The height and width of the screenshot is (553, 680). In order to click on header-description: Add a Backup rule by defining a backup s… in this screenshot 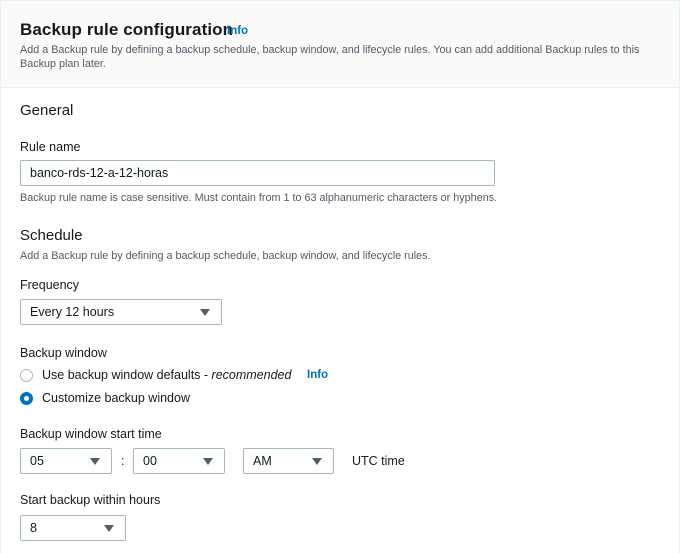, I will do `click(330, 57)`.